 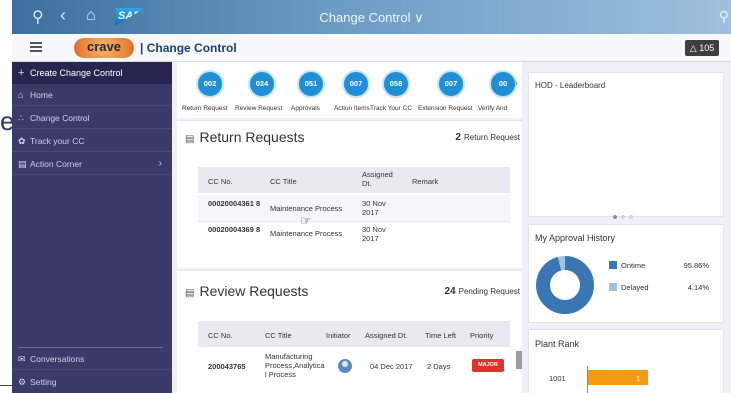 I want to click on return-requests-title-text: Return Requests, so click(x=252, y=137).